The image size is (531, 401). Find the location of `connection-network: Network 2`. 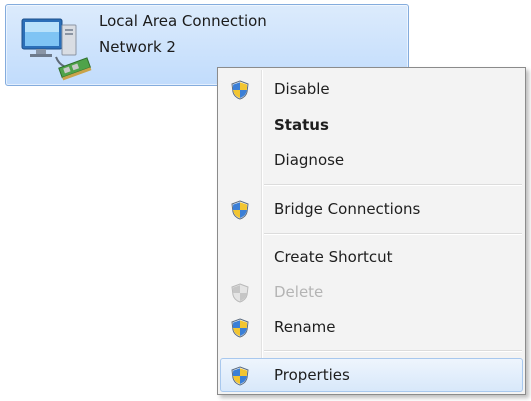

connection-network: Network 2 is located at coordinates (137, 47).